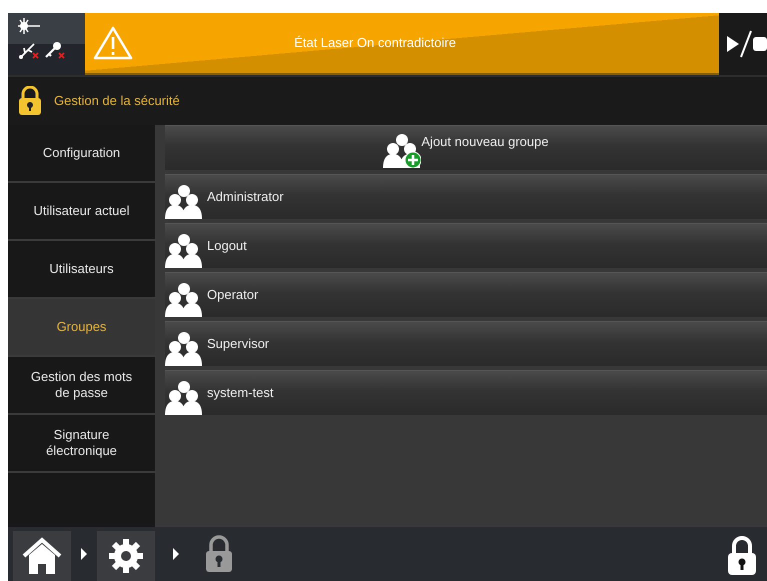 The image size is (767, 581). I want to click on group-item: Supervisor, so click(466, 343).